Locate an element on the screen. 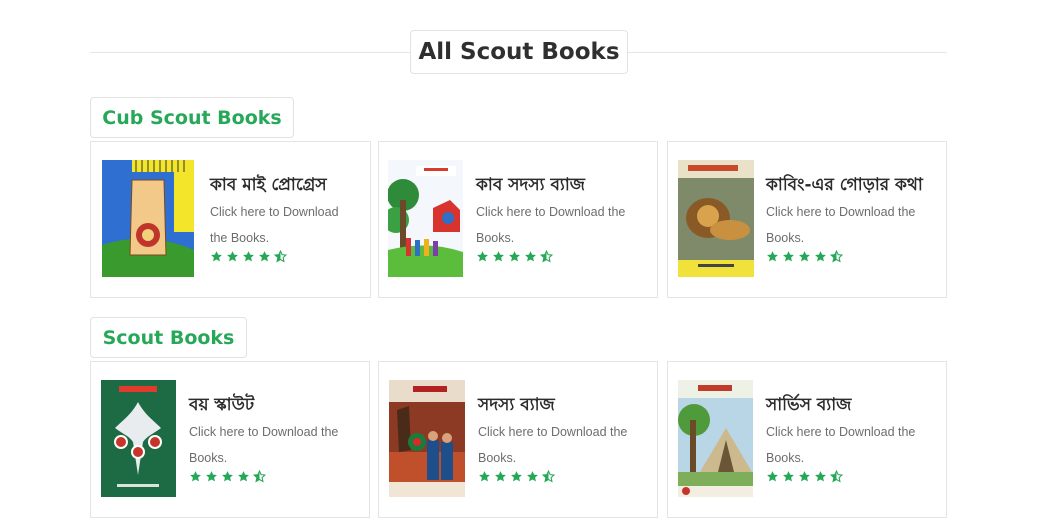 This screenshot has width=1040, height=530. book-title: কাবিং-এর গোড়ার কথা is located at coordinates (844, 186).